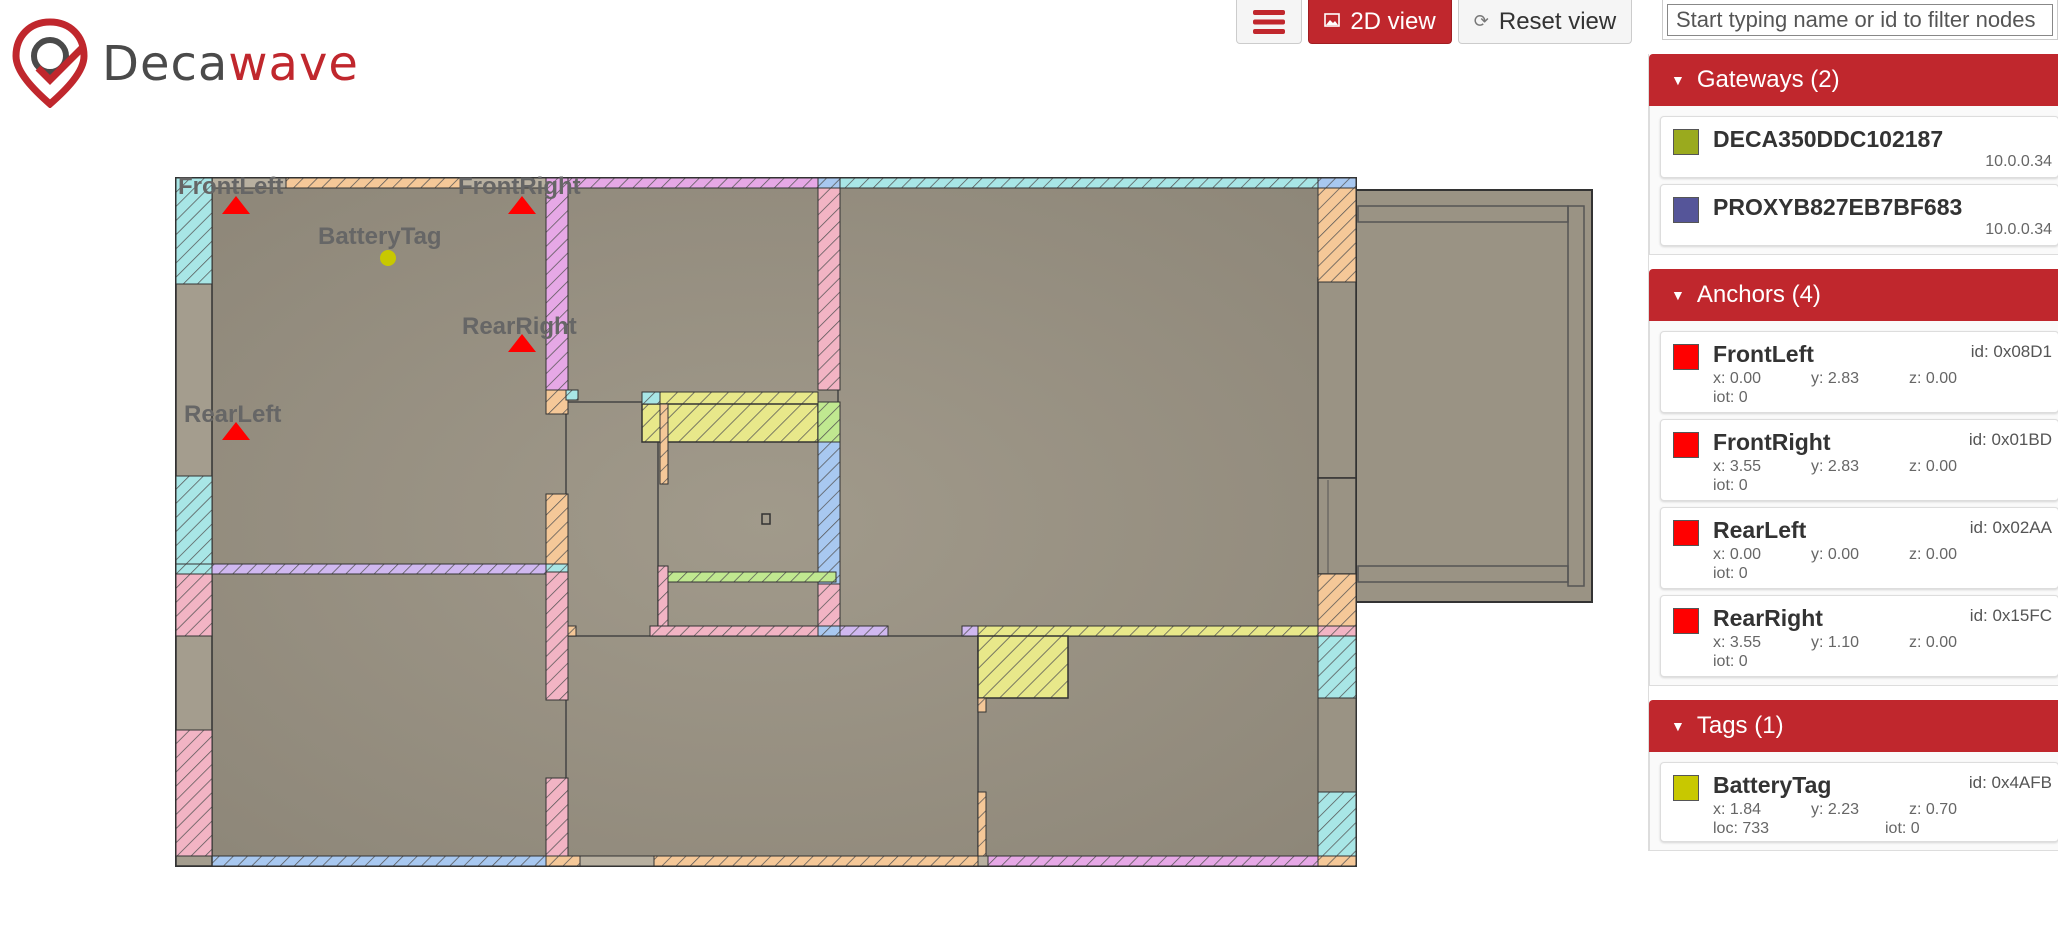 This screenshot has height=951, width=2058. Describe the element at coordinates (2010, 439) in the screenshot. I see `anchor-id: id: 0x01BD` at that location.